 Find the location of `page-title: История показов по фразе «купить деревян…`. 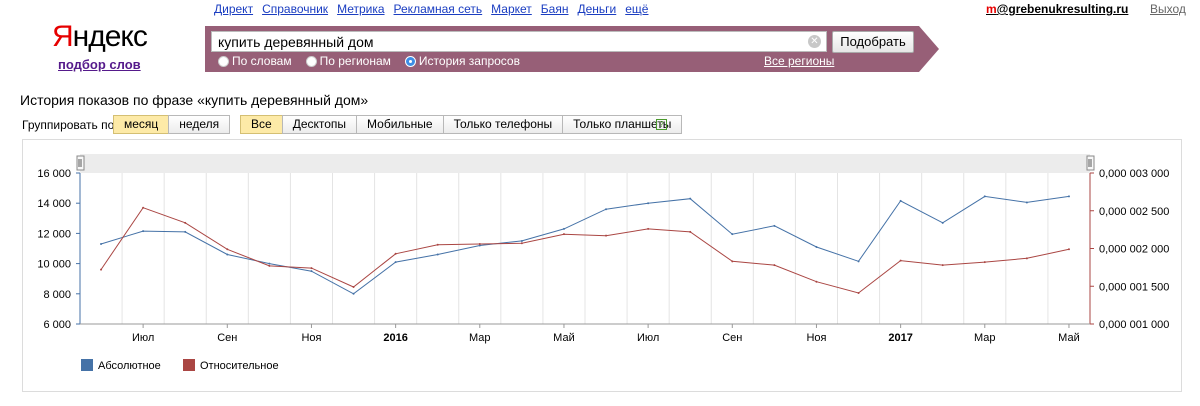

page-title: История показов по фразе «купить деревян… is located at coordinates (194, 100).